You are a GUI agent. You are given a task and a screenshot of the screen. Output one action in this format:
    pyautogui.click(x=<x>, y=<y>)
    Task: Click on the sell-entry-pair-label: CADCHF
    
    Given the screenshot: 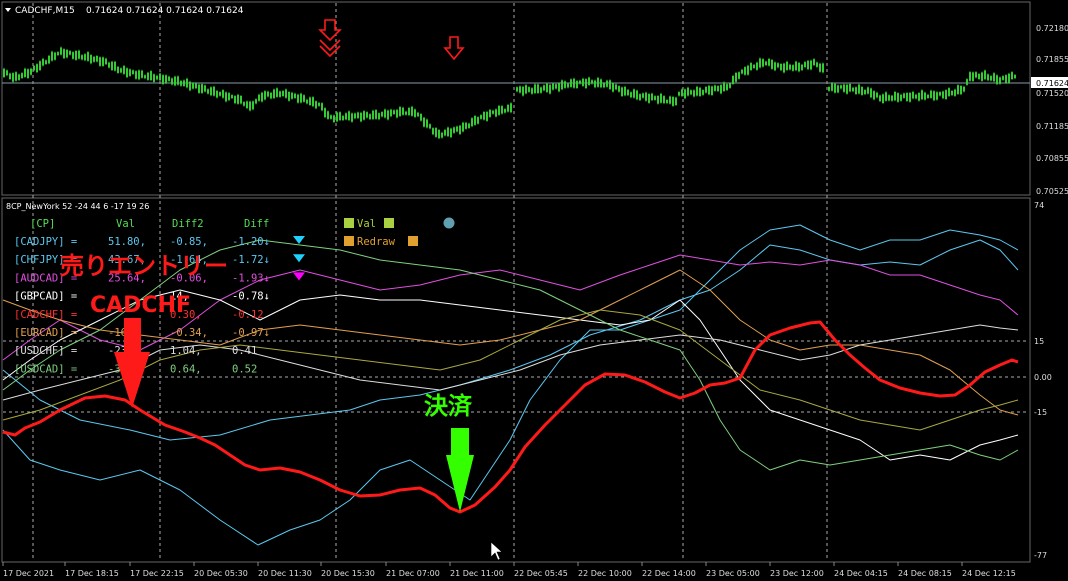 What is the action you would take?
    pyautogui.click(x=140, y=305)
    